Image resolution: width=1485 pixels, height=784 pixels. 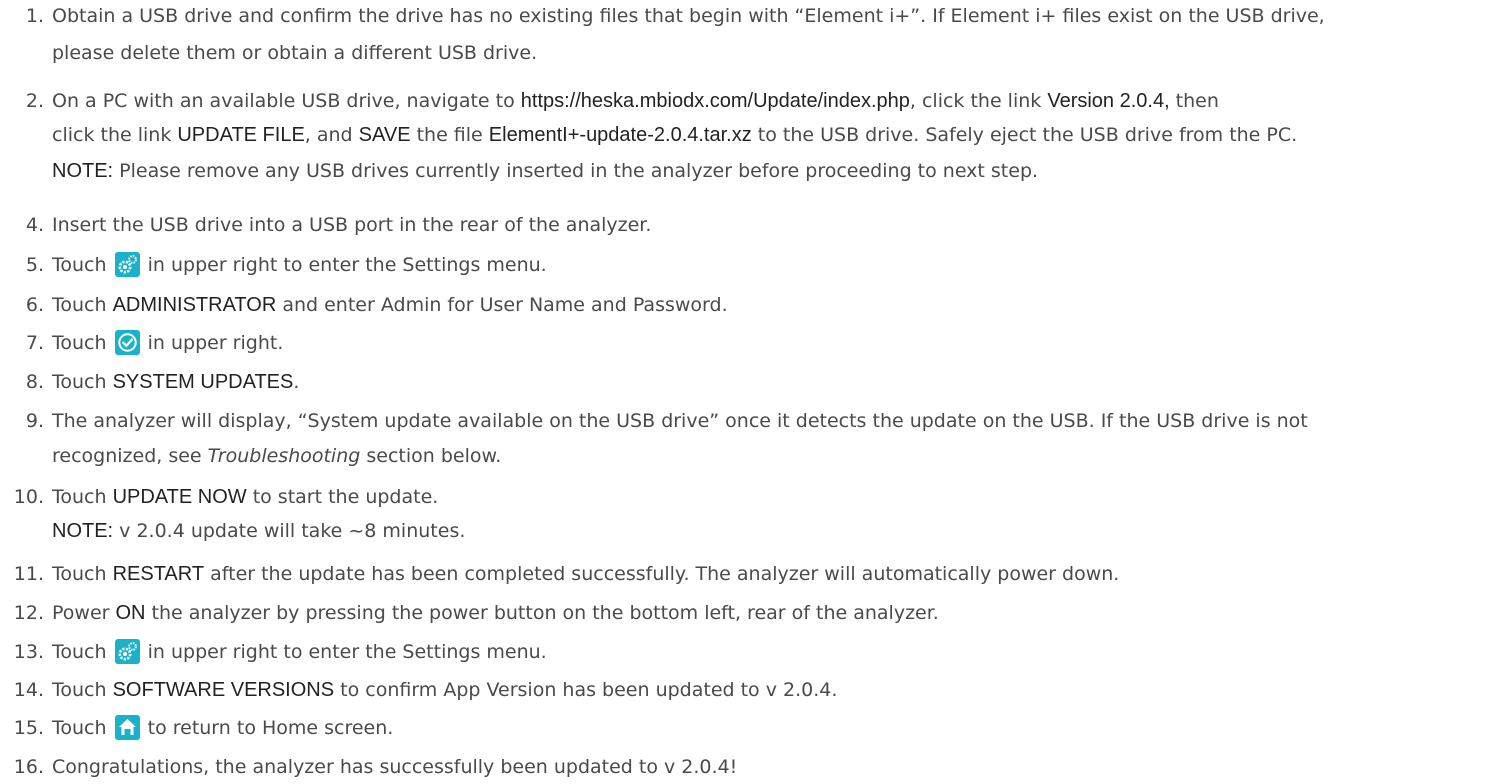 What do you see at coordinates (284, 456) in the screenshot?
I see `troubleshooting-reference: Troubleshooting` at bounding box center [284, 456].